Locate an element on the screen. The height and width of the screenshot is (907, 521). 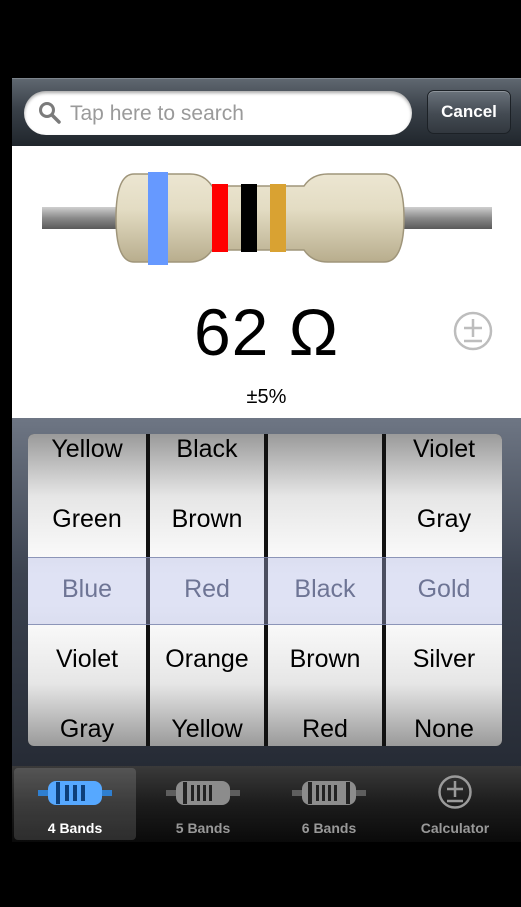
cancel-button: Cancel is located at coordinates (469, 112).